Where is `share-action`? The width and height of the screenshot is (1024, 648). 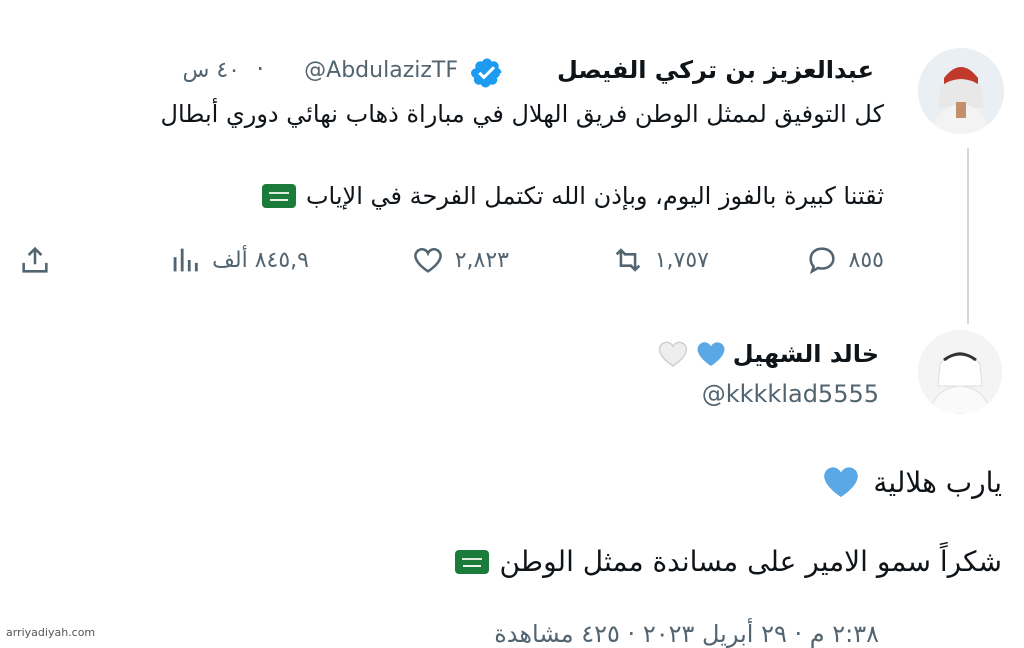
share-action is located at coordinates (35, 260).